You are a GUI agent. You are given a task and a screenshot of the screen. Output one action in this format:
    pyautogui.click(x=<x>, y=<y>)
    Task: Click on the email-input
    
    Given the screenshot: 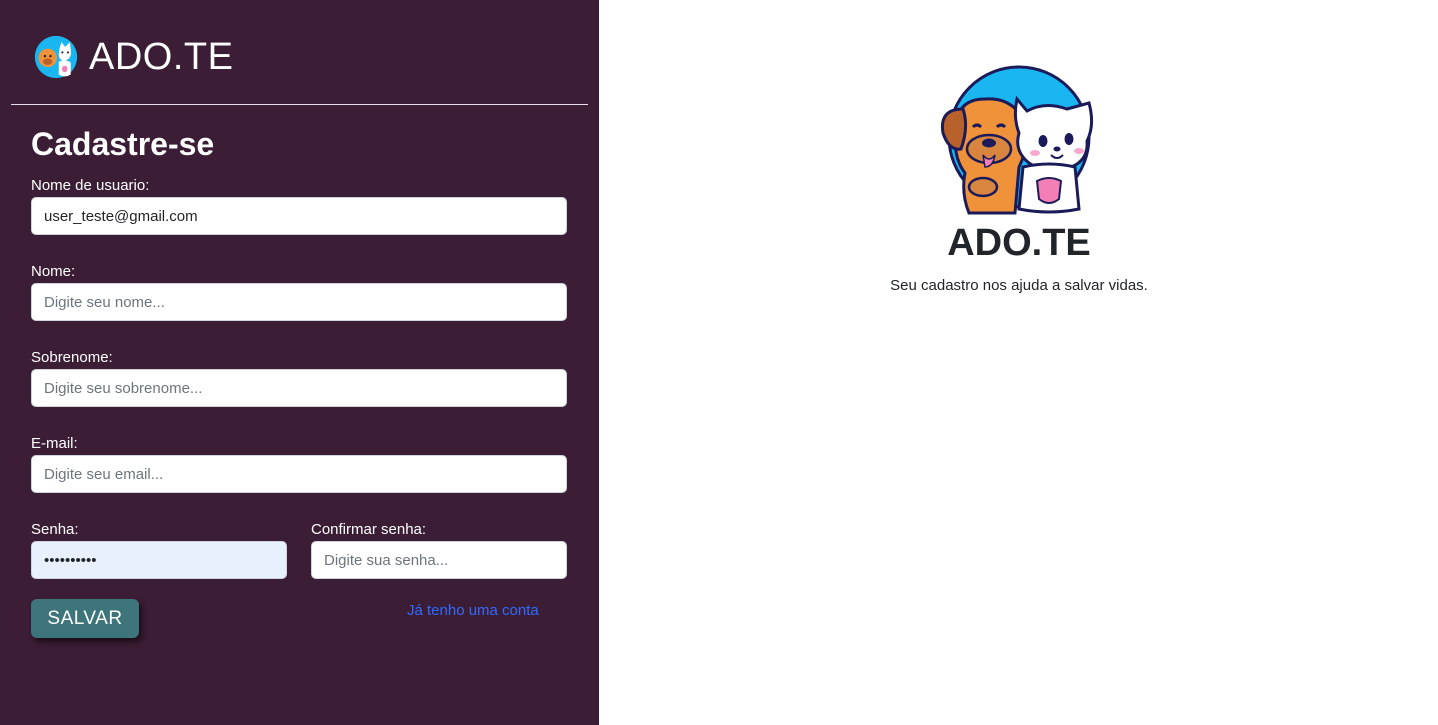 What is the action you would take?
    pyautogui.click(x=299, y=474)
    